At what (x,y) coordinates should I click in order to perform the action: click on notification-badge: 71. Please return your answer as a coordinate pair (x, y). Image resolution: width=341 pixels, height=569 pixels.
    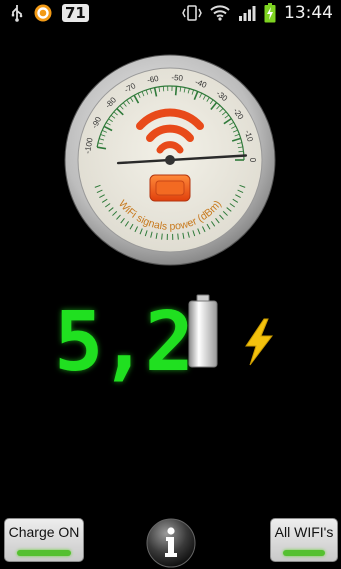
    Looking at the image, I should click on (75, 13).